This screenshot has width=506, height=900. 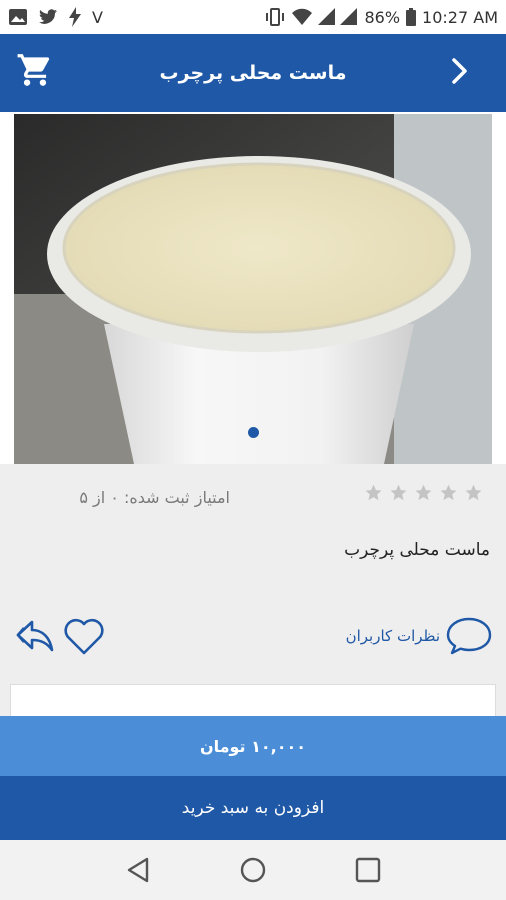 What do you see at coordinates (460, 71) in the screenshot?
I see `chevron-right-icon` at bounding box center [460, 71].